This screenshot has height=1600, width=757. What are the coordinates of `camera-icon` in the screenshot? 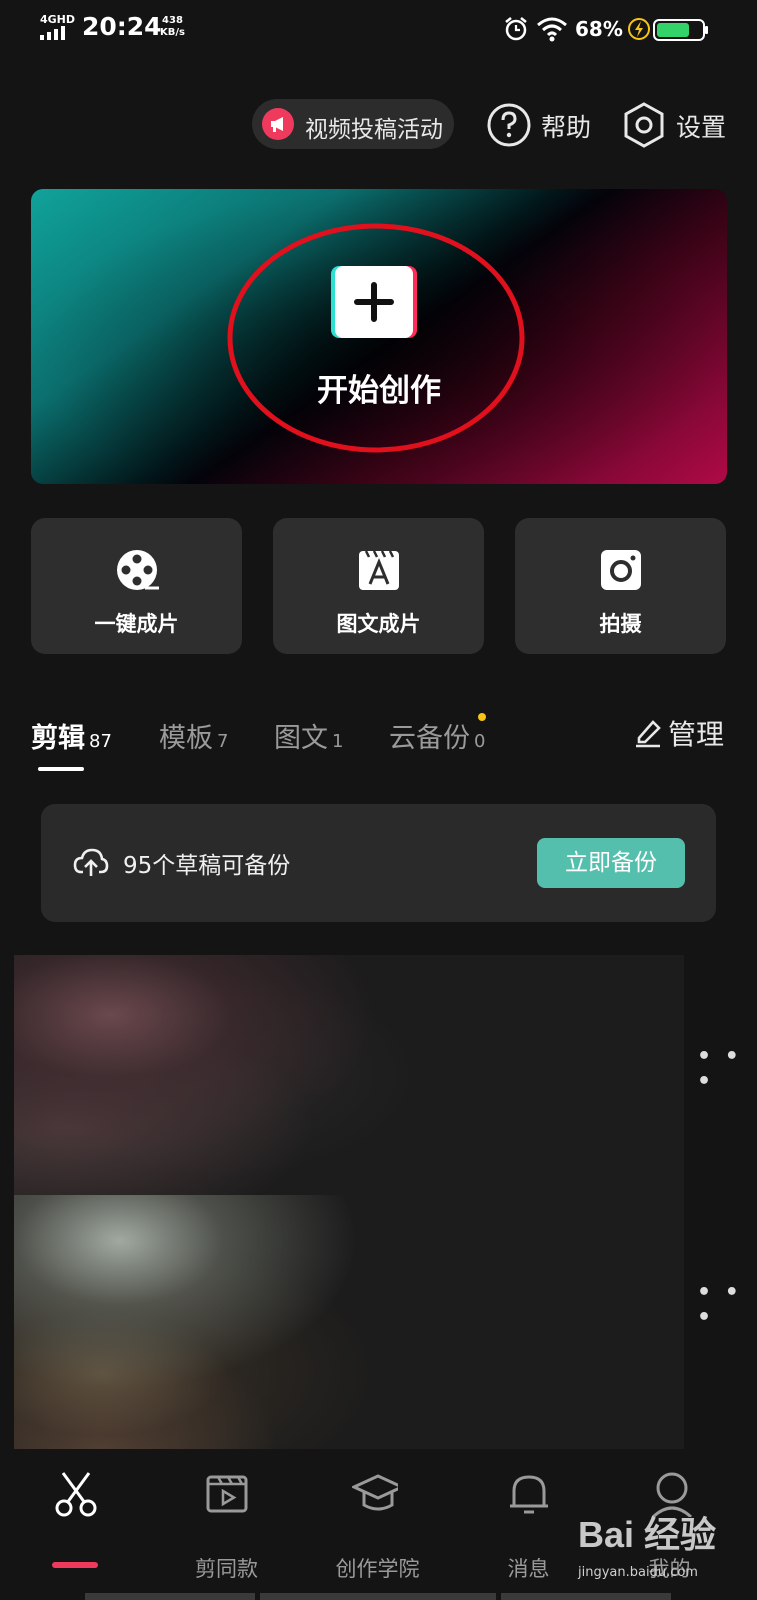 It's located at (621, 570).